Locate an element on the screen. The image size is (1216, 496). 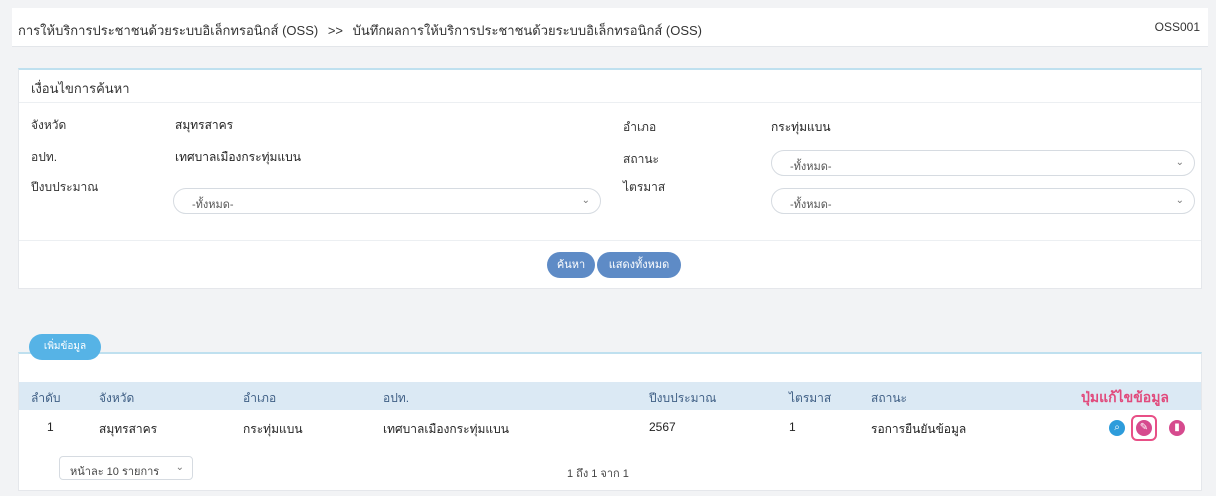
page-size-value: หน้าละ 10 รายการ is located at coordinates (115, 472).